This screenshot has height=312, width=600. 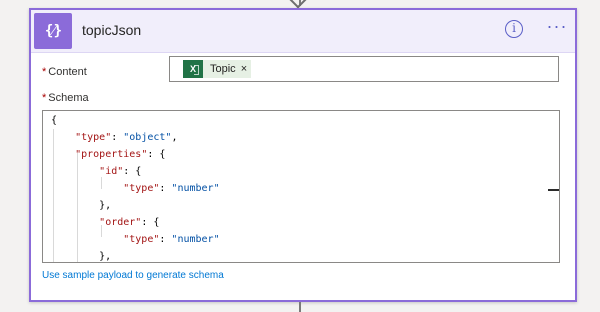 What do you see at coordinates (53, 31) in the screenshot?
I see `json-icon: {⁄}` at bounding box center [53, 31].